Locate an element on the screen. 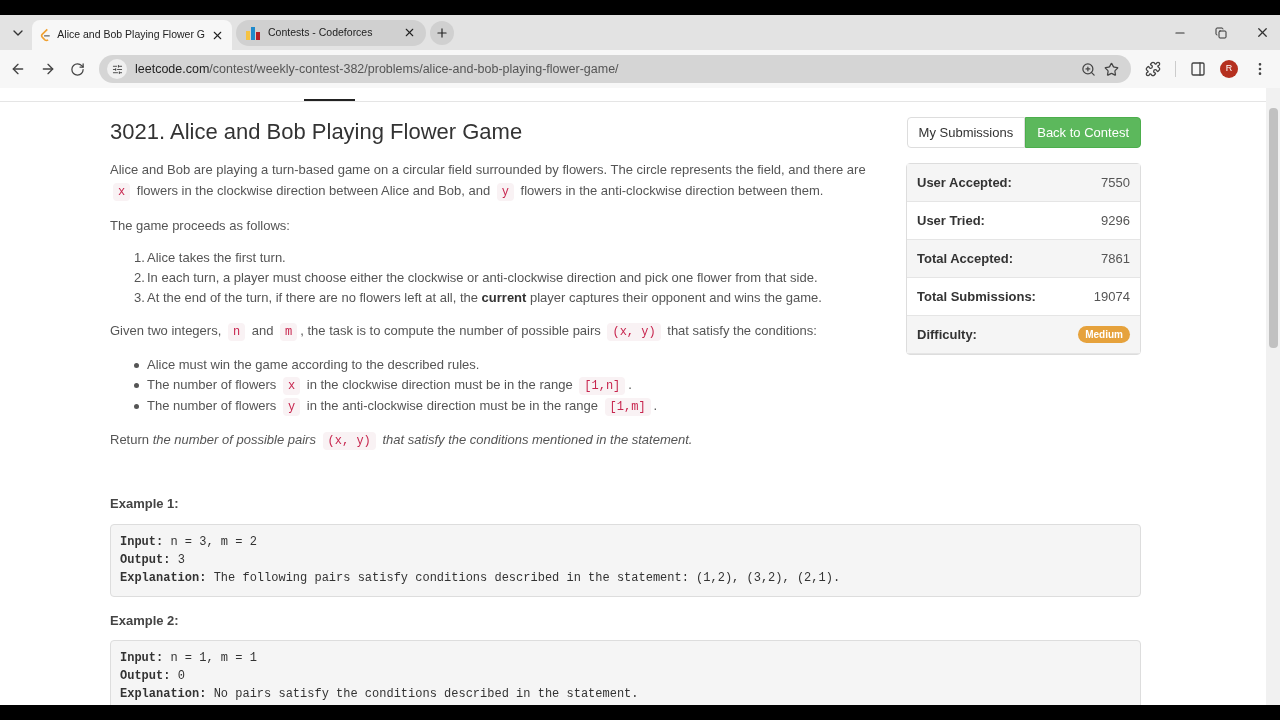 This screenshot has width=1280, height=720. example-line: Explanation: No pairs satisfy the conditions described in the statement. is located at coordinates (380, 694).